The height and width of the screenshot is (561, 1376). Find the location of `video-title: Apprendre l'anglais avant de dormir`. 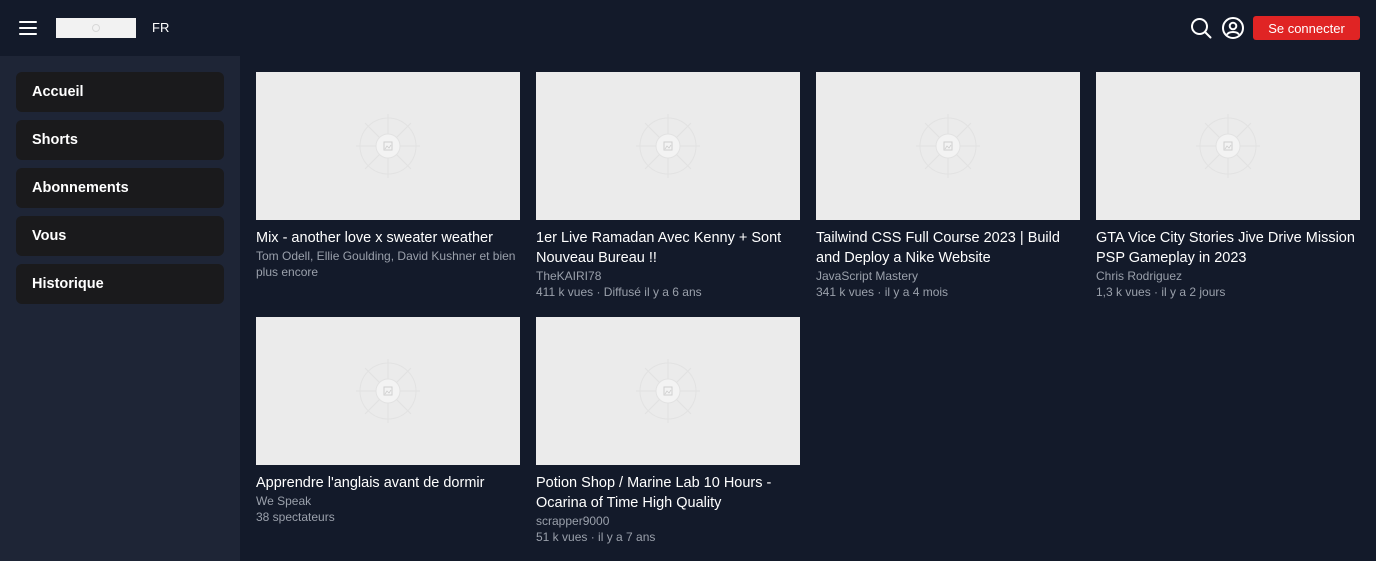

video-title: Apprendre l'anglais avant de dormir is located at coordinates (388, 483).